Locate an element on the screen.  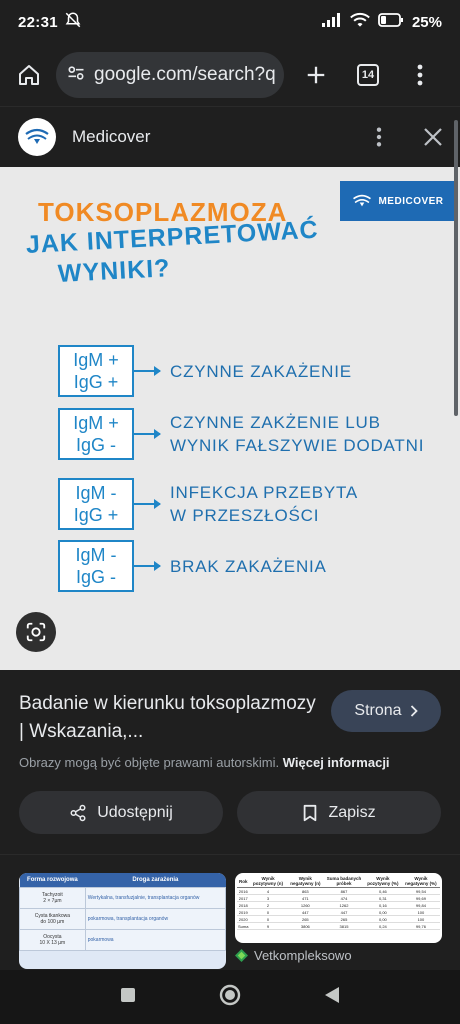
signal-icon is located at coordinates (331, 22).